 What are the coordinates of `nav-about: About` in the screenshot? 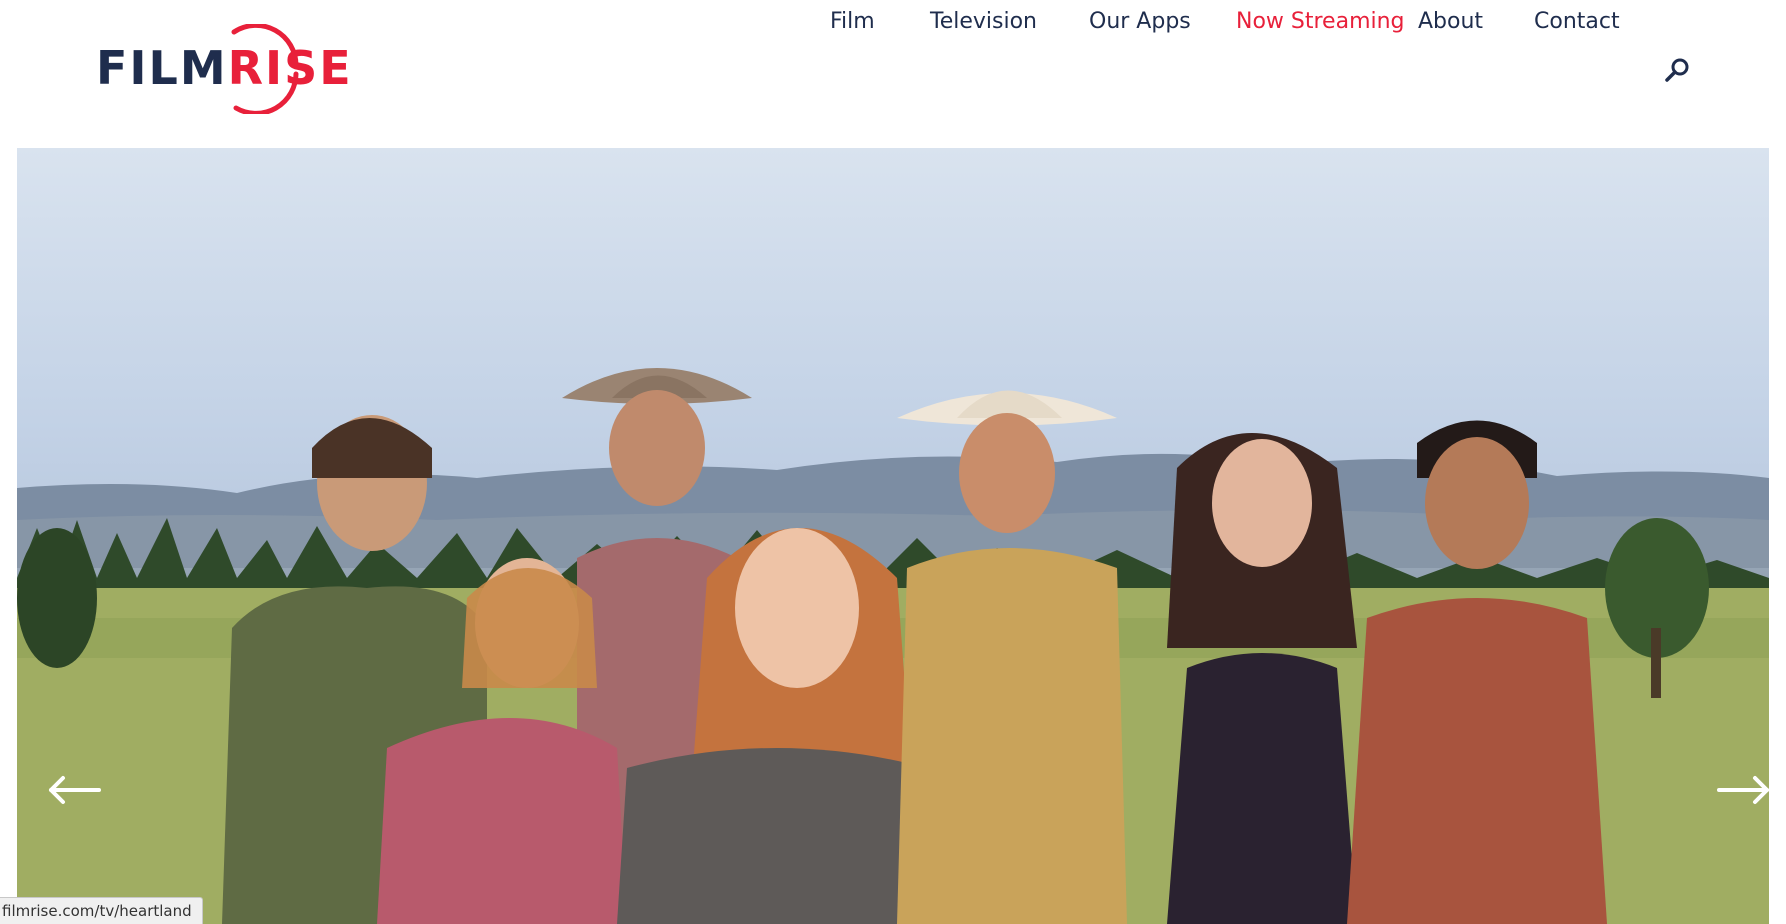 It's located at (1450, 22).